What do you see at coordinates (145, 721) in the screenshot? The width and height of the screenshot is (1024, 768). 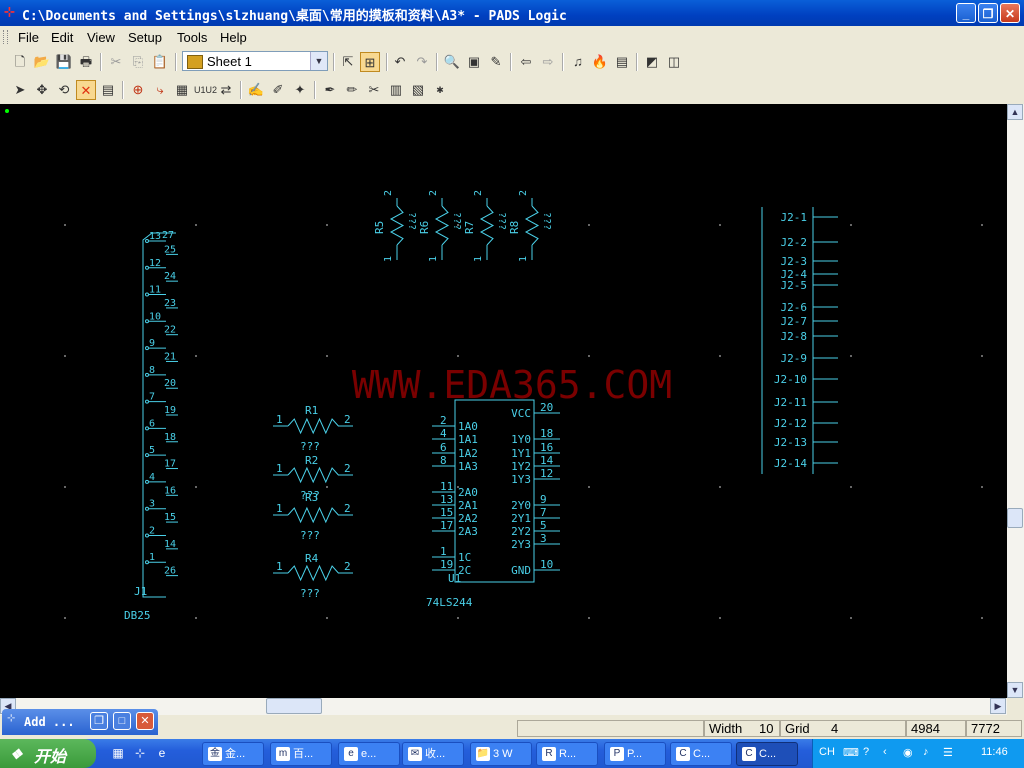 I see `close-icon: ✕` at bounding box center [145, 721].